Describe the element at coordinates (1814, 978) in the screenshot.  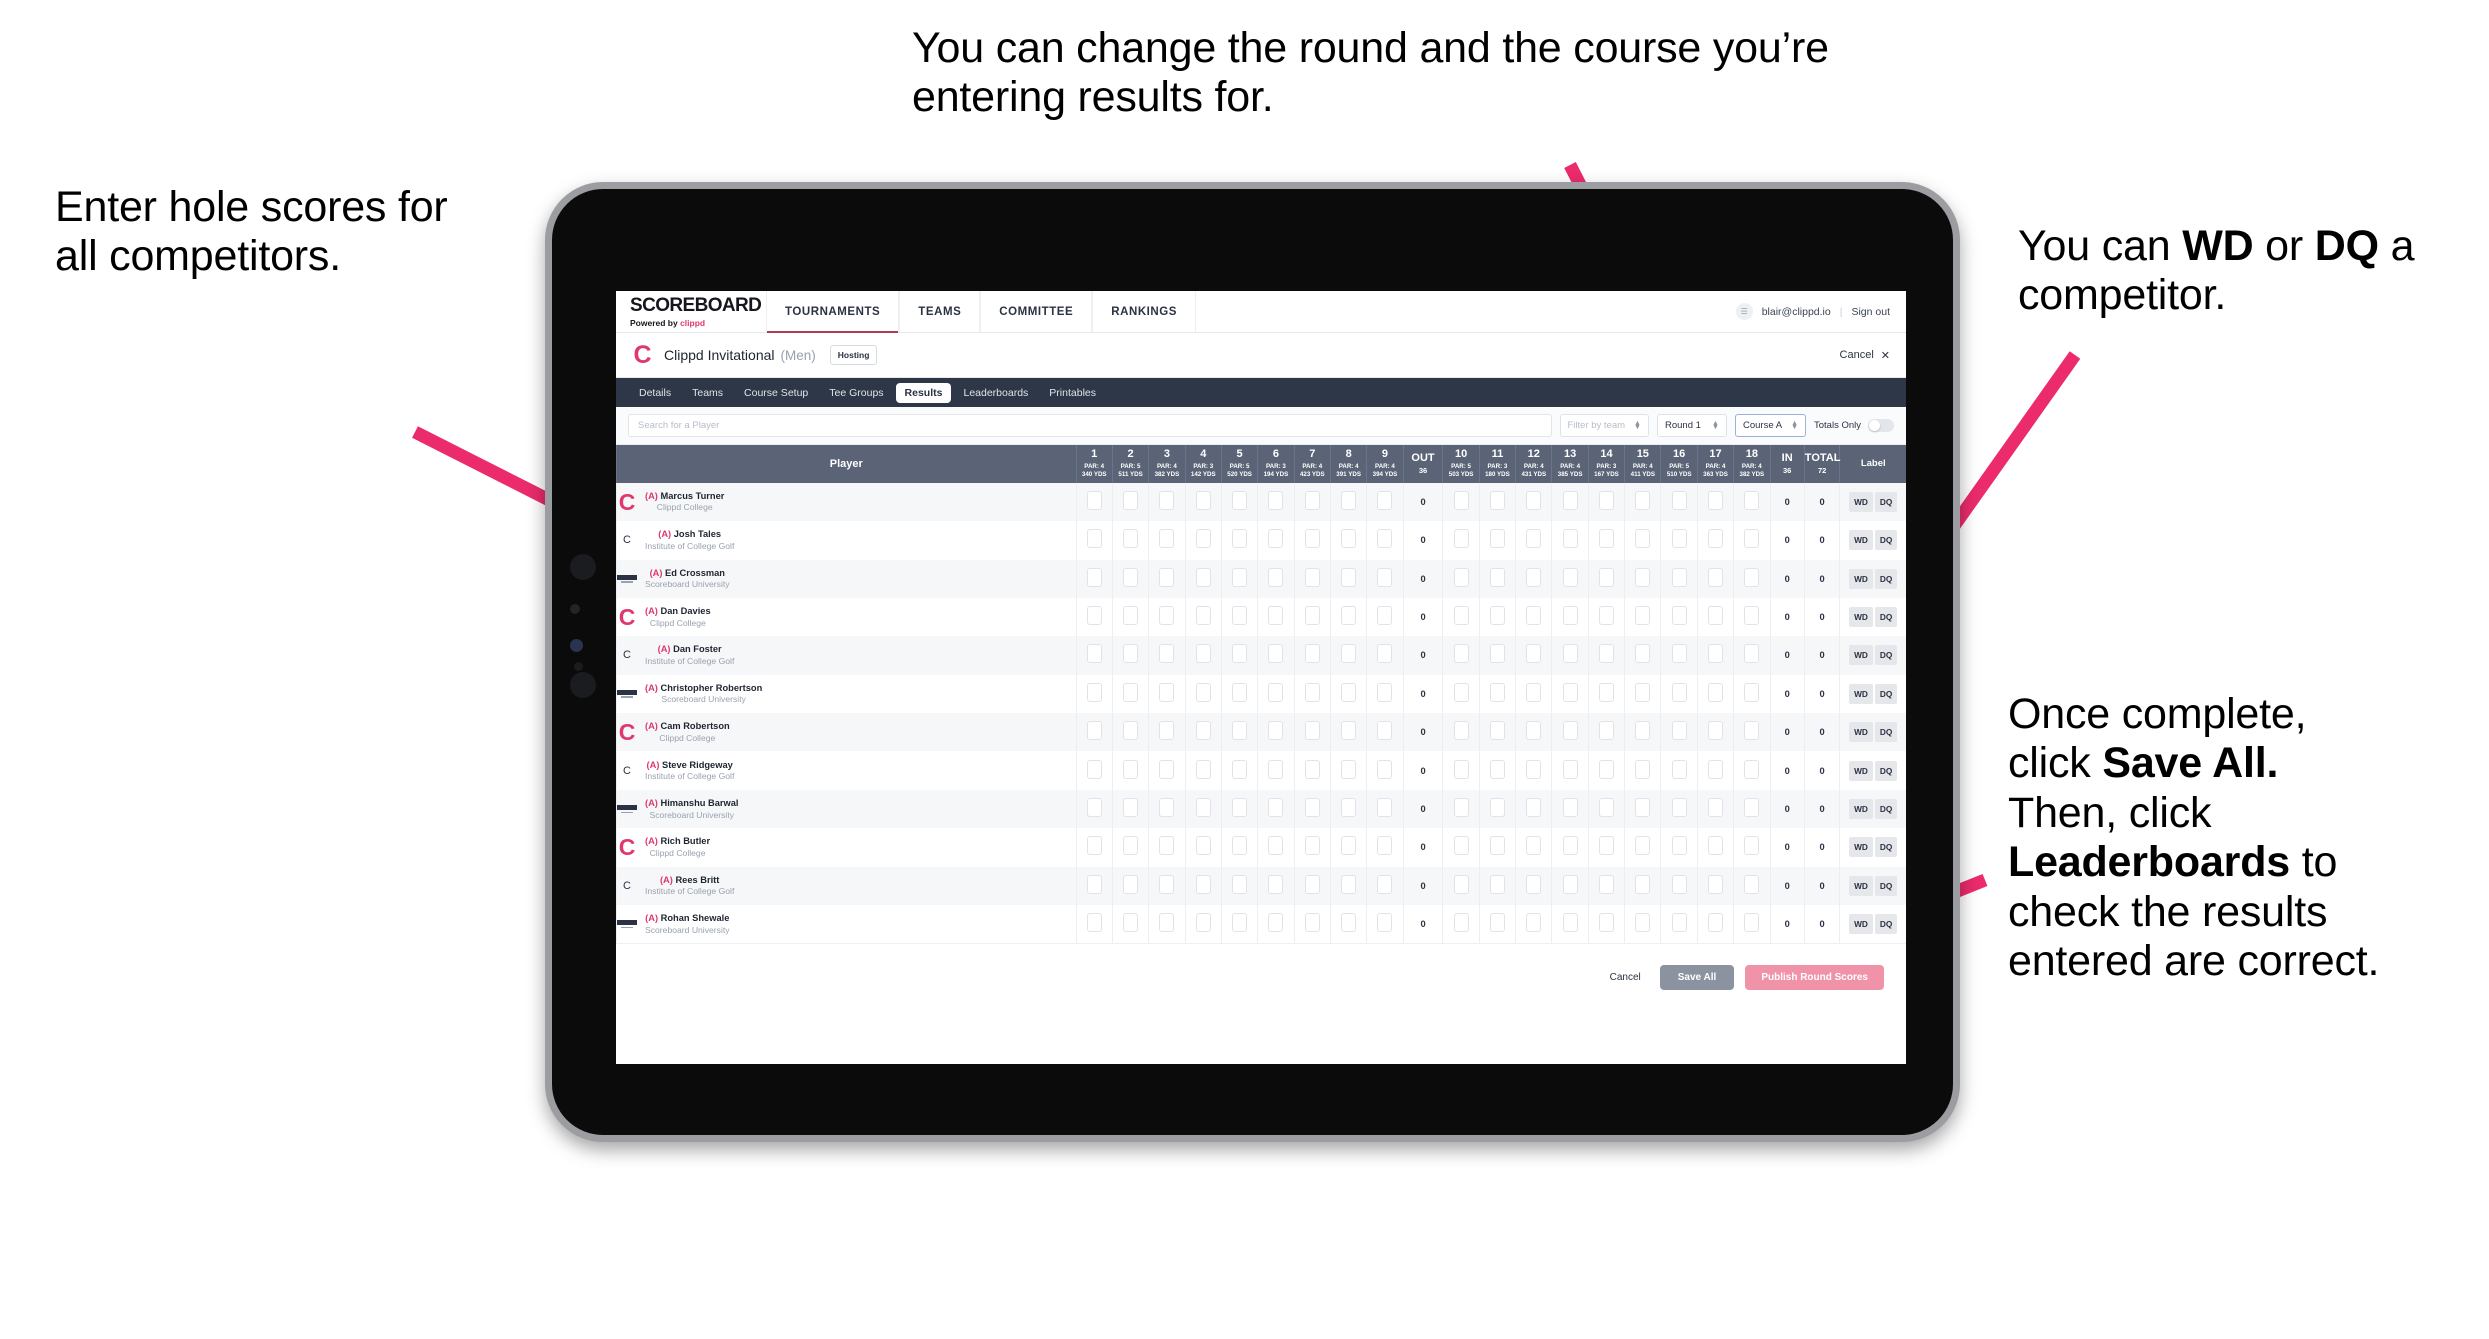
I see `publish-round-scores-button: Publish Round Scores` at that location.